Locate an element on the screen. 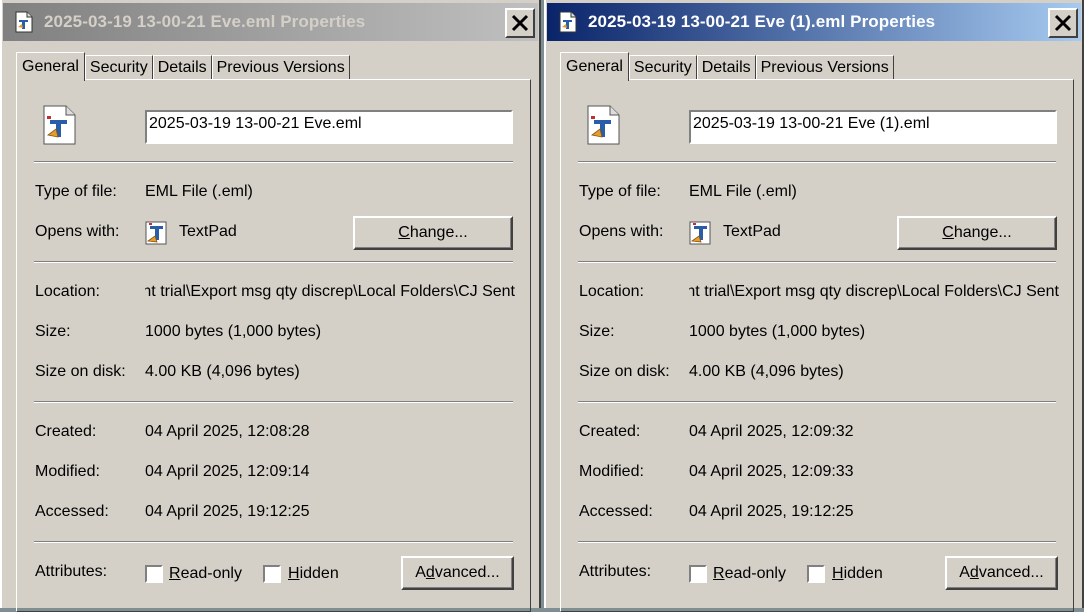  created-value: 04 April 2025, 12:09:32 is located at coordinates (771, 431).